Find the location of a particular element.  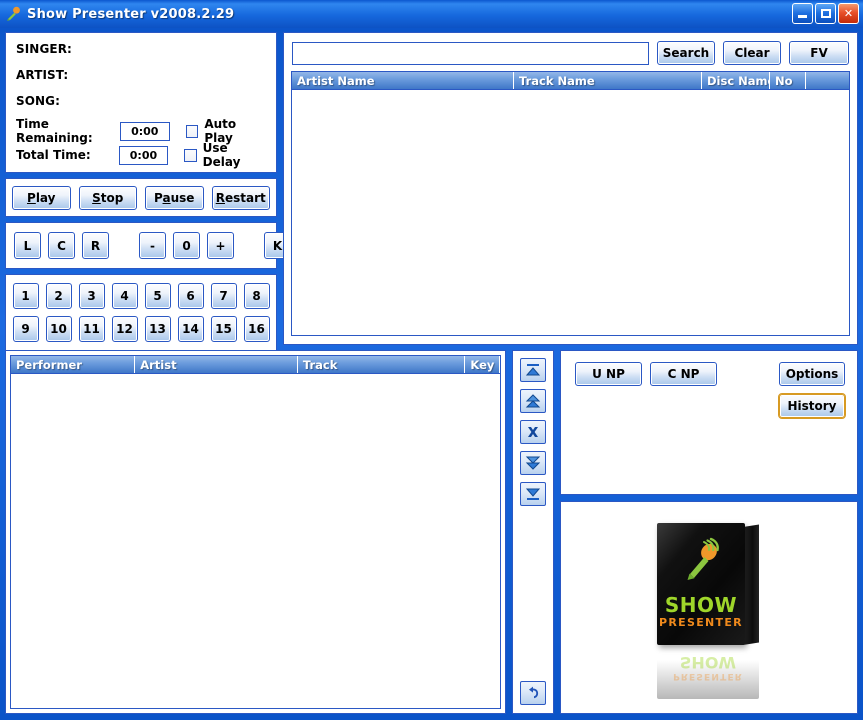

center-channel-button: C is located at coordinates (61, 245).